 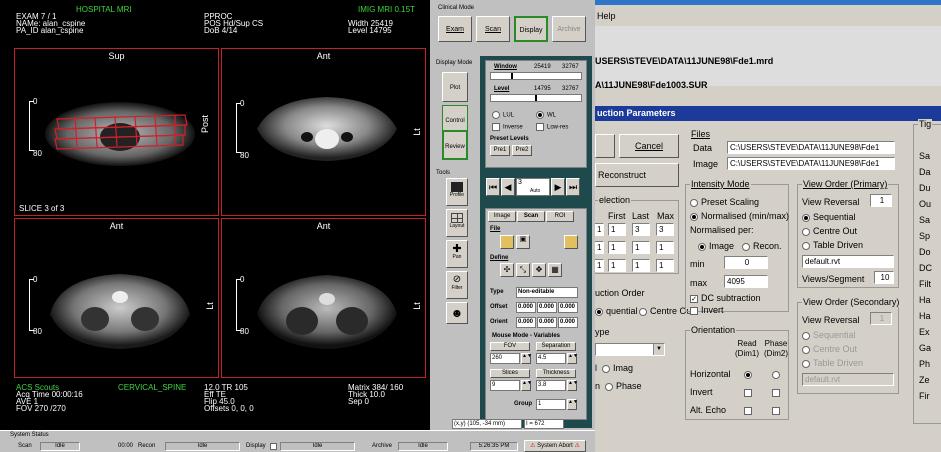 What do you see at coordinates (455, 145) in the screenshot?
I see `review-button: Review` at bounding box center [455, 145].